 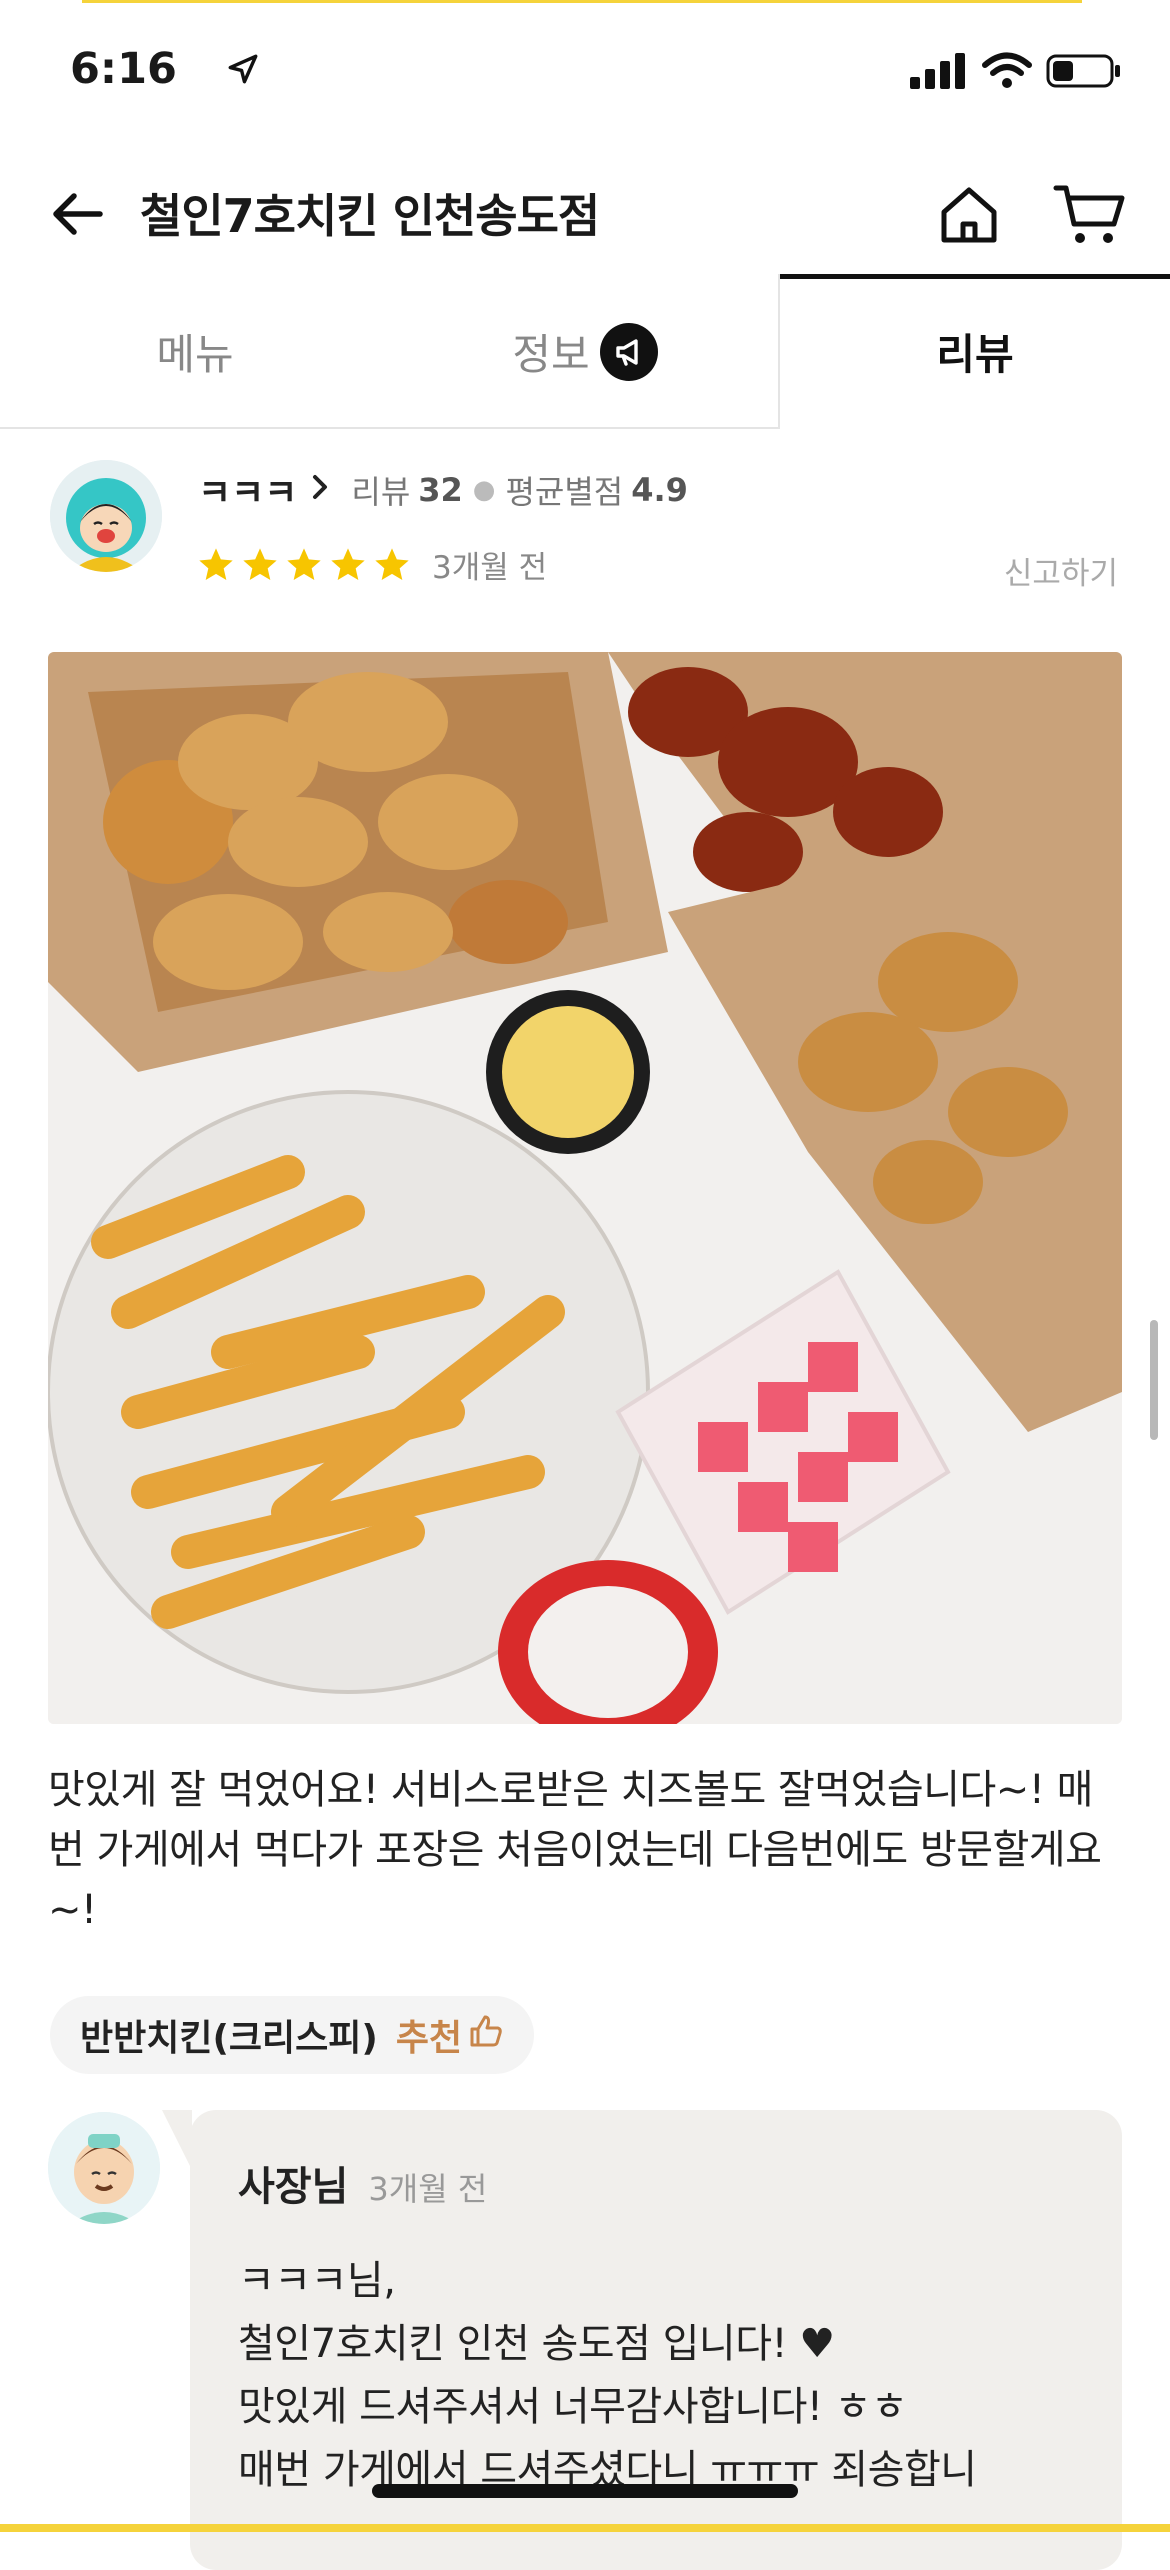 What do you see at coordinates (428, 2189) in the screenshot?
I see `owner-reply-time: 3개월 전` at bounding box center [428, 2189].